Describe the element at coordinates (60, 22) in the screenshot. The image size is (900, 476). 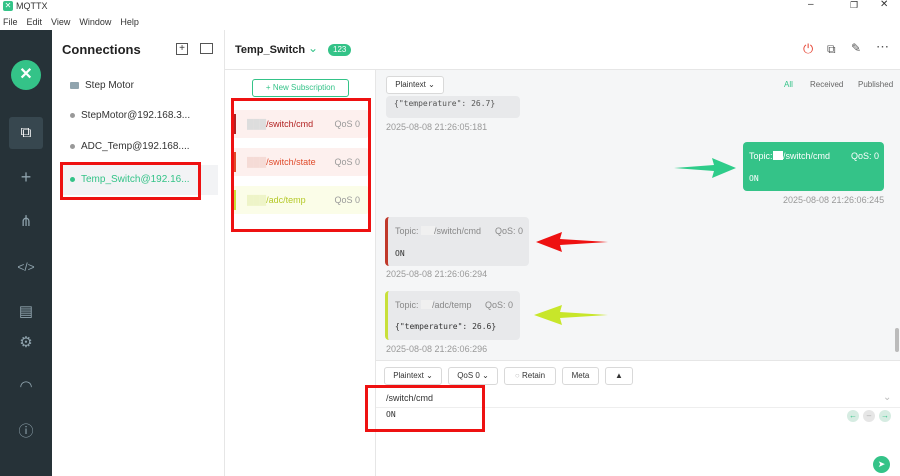
I see `menu-view: View` at that location.